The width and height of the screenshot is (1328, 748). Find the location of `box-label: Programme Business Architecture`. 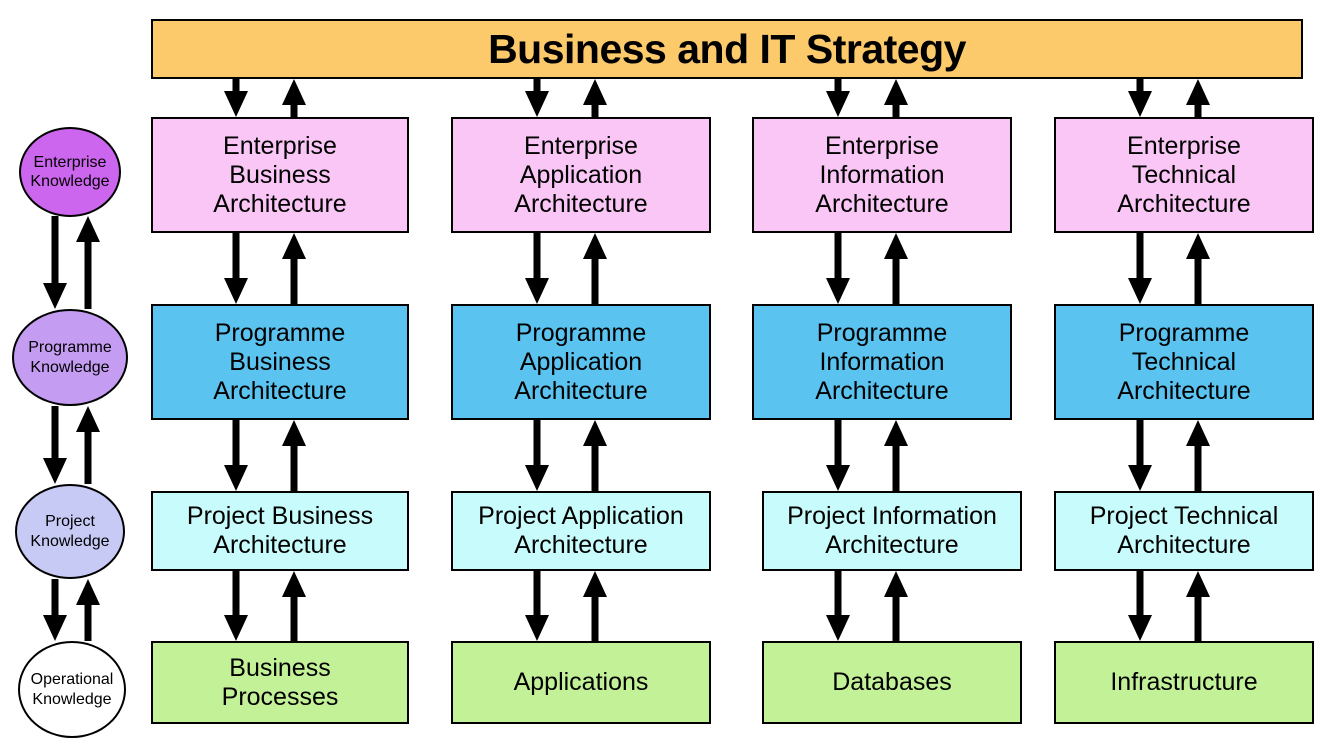

box-label: Programme Business Architecture is located at coordinates (280, 361).